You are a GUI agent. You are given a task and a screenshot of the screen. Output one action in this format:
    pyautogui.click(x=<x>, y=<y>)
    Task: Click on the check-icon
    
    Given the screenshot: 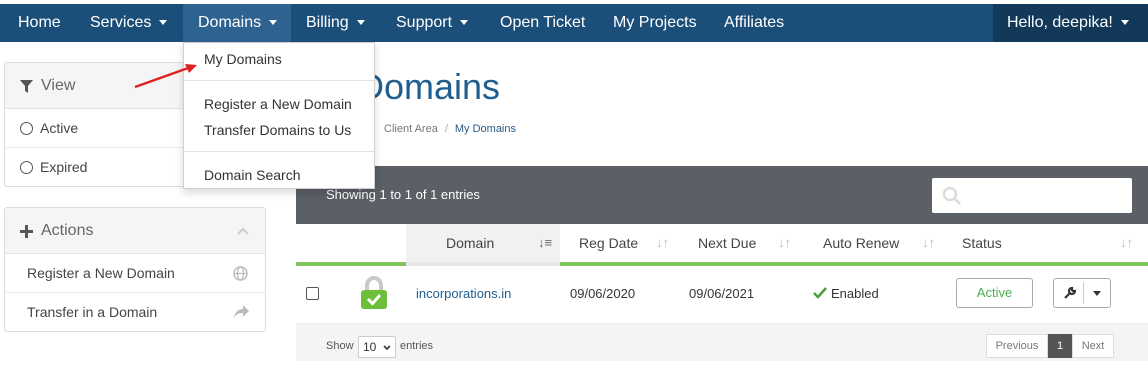 What is the action you would take?
    pyautogui.click(x=820, y=293)
    